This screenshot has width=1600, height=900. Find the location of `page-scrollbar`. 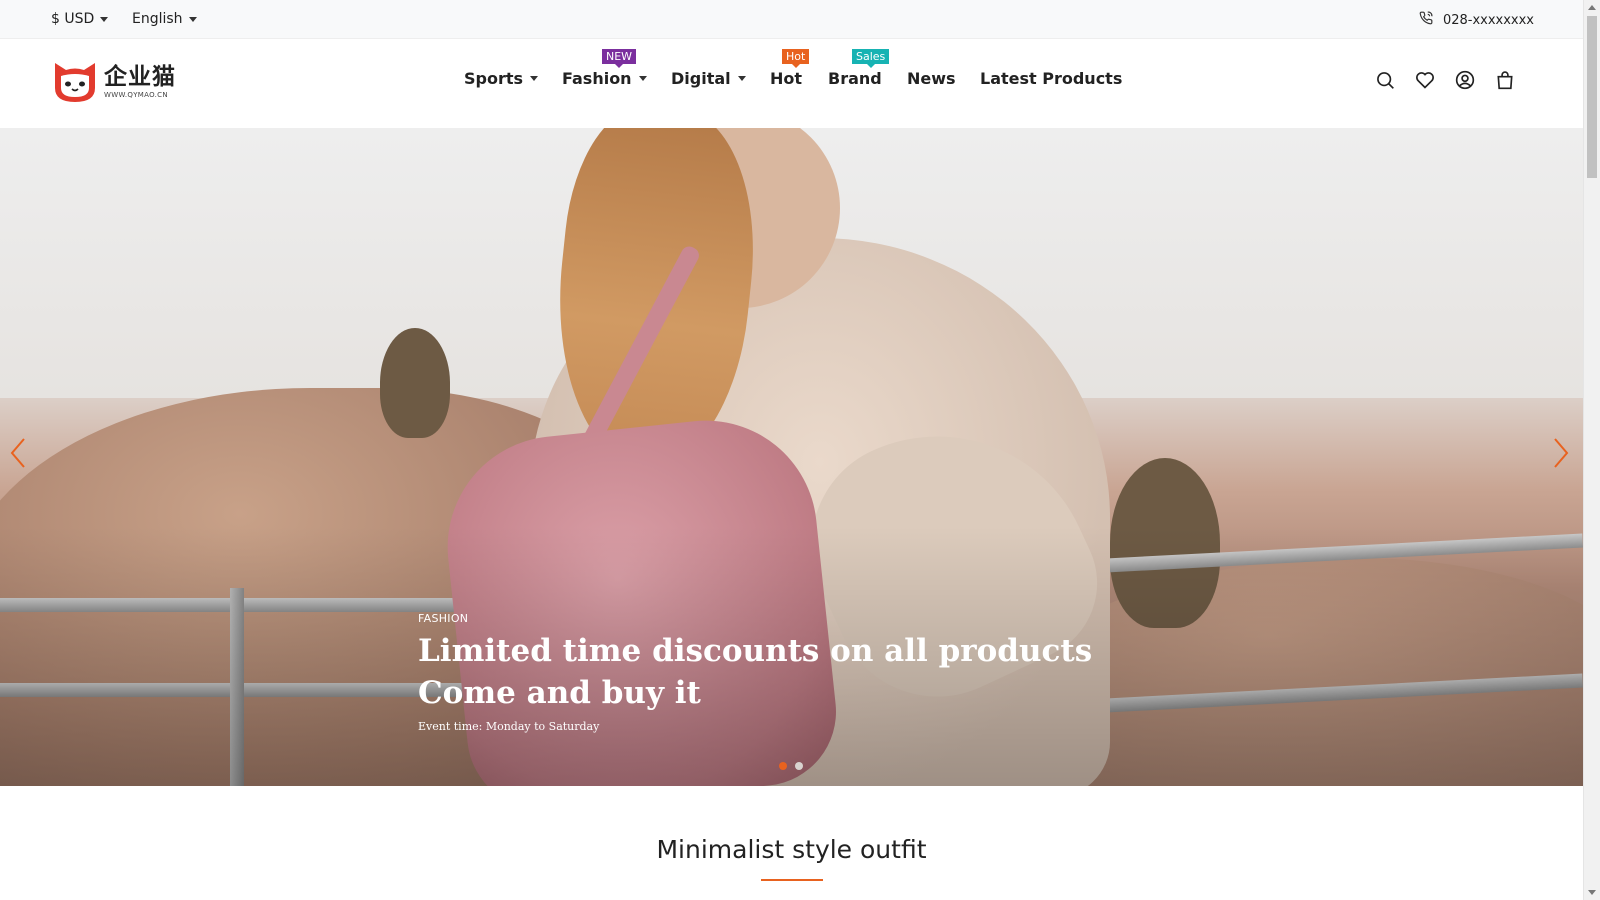

page-scrollbar is located at coordinates (1591, 450).